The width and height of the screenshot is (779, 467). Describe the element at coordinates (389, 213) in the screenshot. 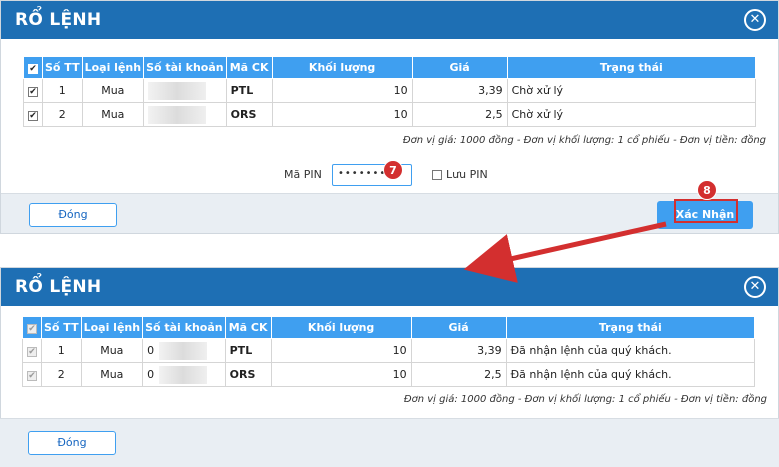

I see `dialog-footer: Đóng Xác Nhận` at that location.